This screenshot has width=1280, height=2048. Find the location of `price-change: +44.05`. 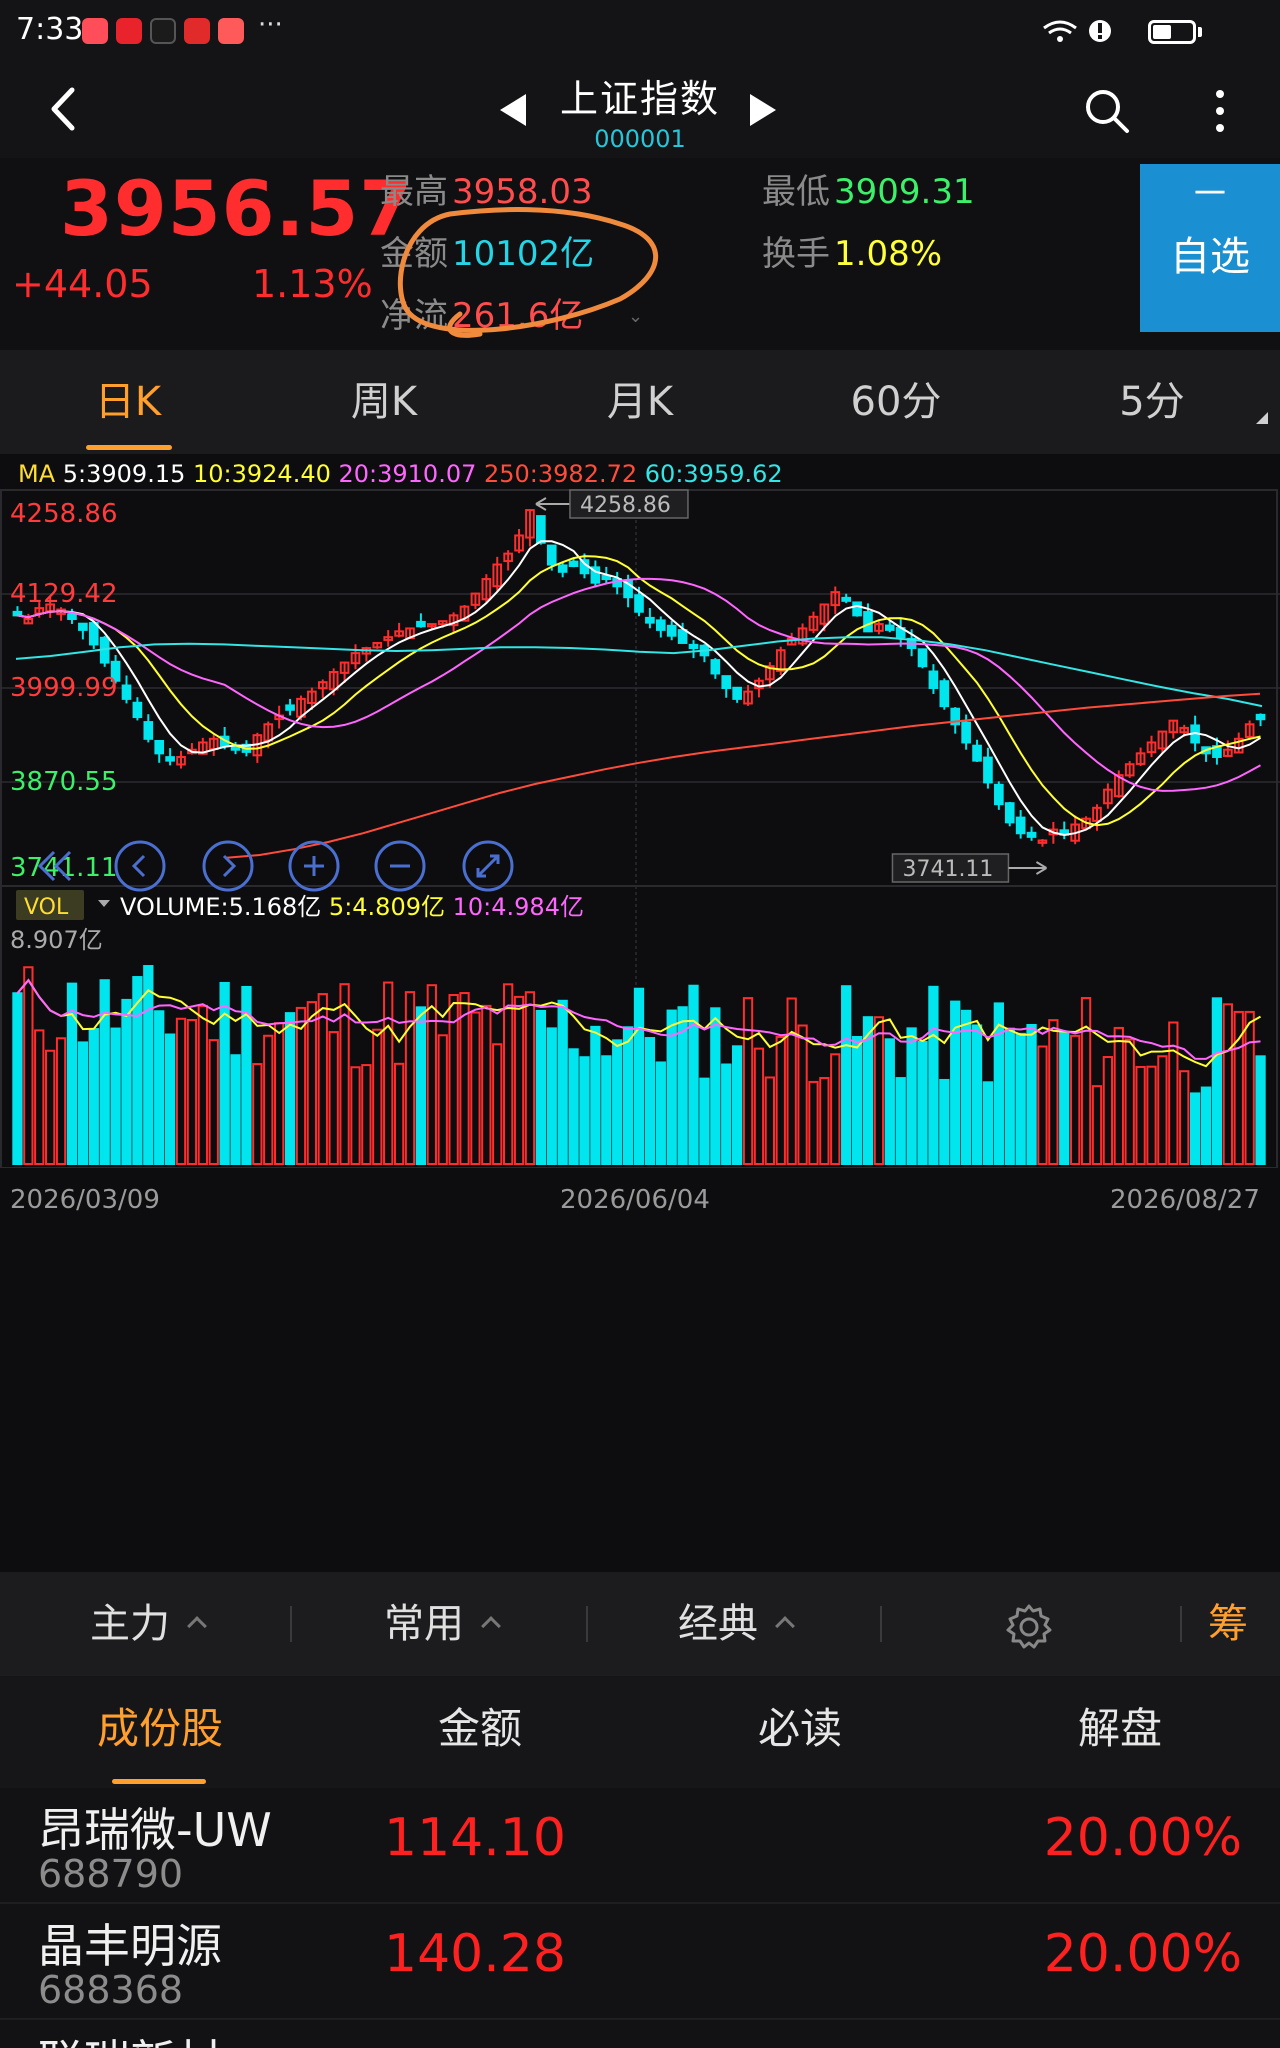

price-change: +44.05 is located at coordinates (82, 284).